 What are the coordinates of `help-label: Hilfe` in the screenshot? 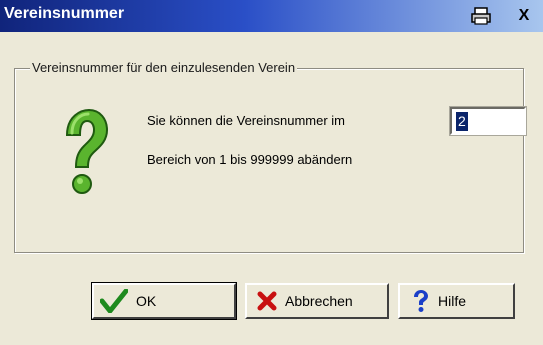 It's located at (452, 301).